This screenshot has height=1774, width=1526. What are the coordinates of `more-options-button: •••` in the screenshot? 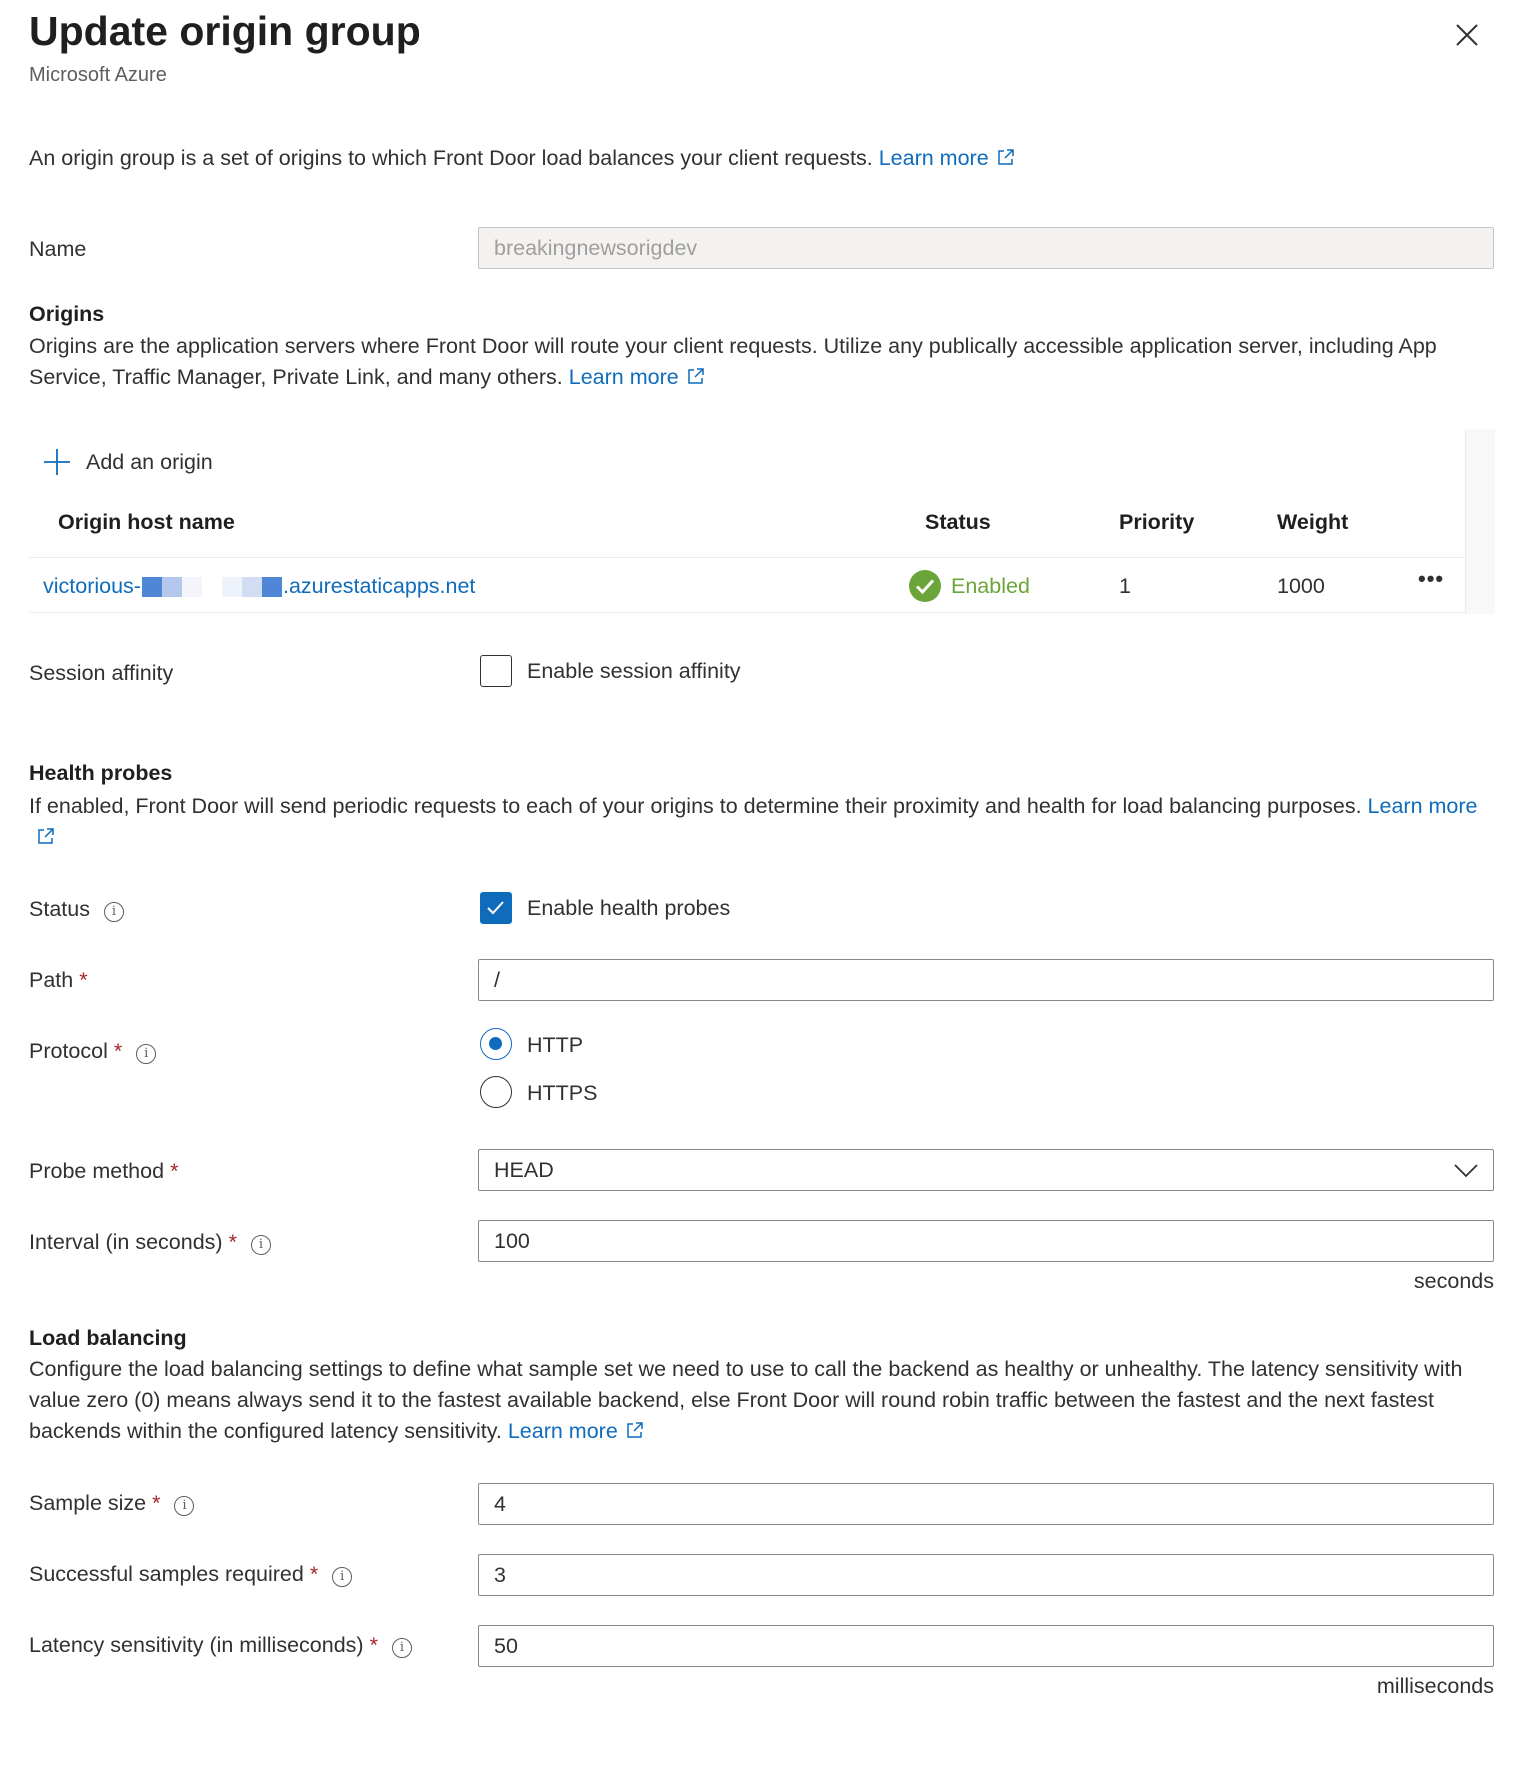 It's located at (1431, 579).